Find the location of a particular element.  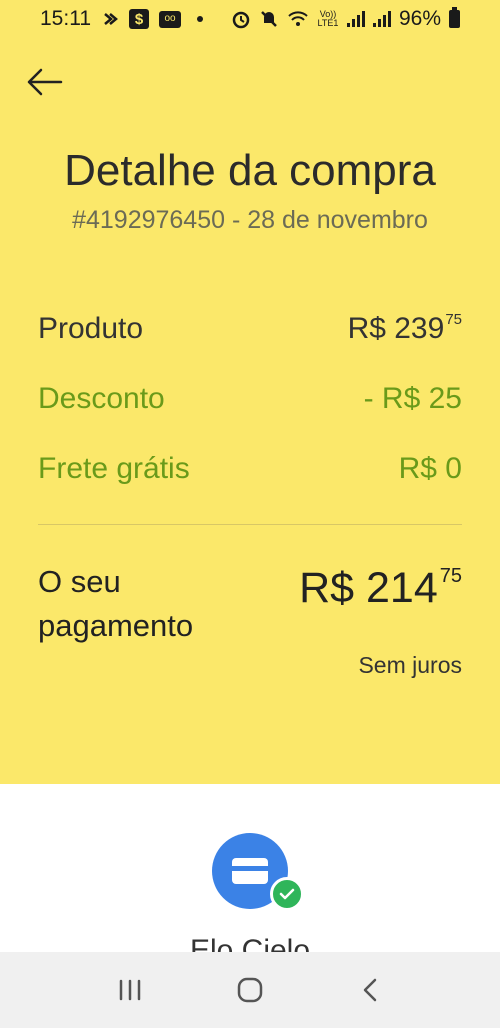

nav-back-button is located at coordinates (370, 990).